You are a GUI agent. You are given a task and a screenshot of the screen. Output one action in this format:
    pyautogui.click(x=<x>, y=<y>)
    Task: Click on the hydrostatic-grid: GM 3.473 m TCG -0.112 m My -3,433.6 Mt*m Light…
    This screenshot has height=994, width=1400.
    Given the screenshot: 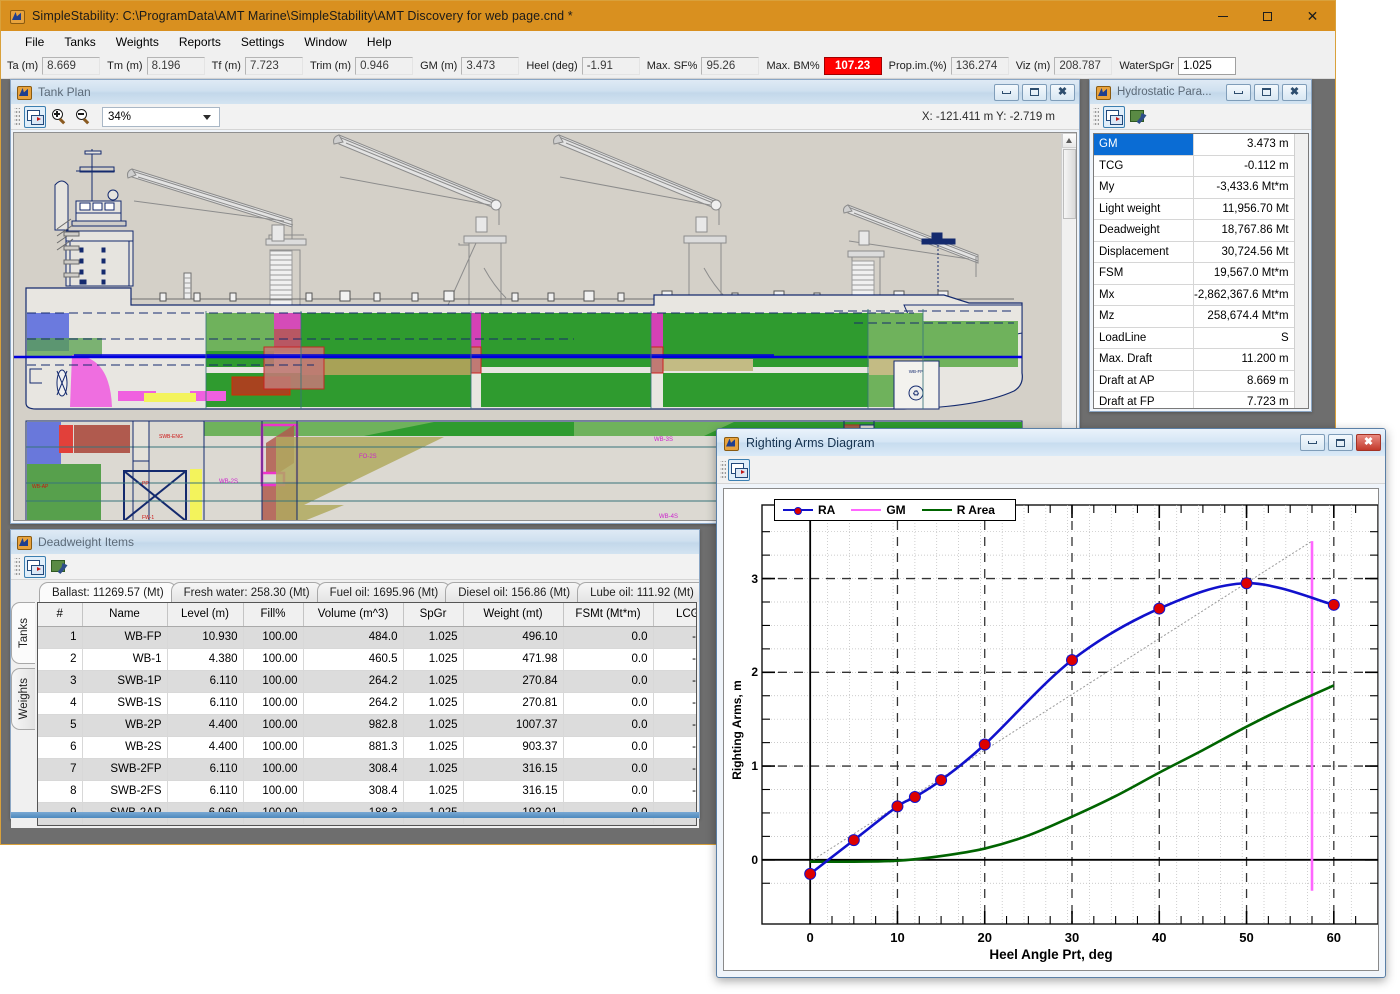 What is the action you would take?
    pyautogui.click(x=1201, y=271)
    